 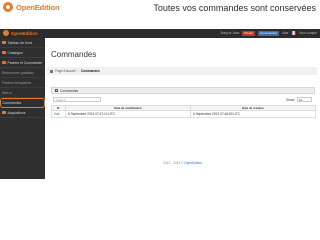 I want to click on sidebar-item-saved-carts: Paniers enregistrés, so click(x=22, y=83).